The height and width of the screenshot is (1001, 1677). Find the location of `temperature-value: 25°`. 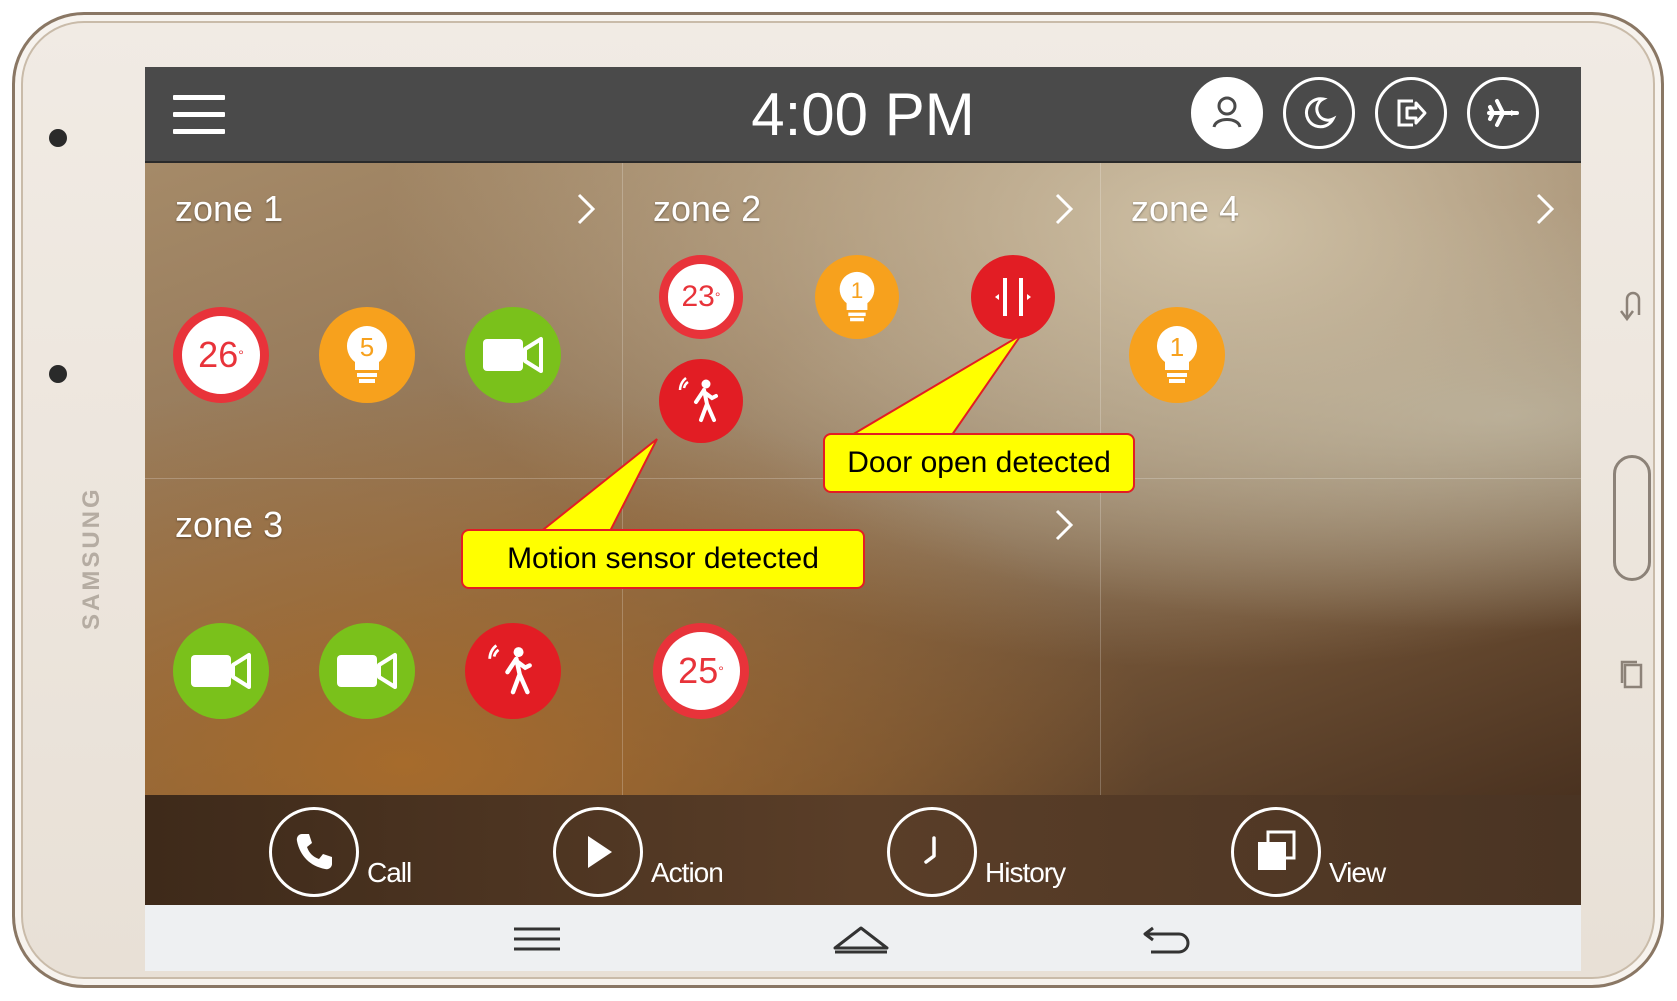

temperature-value: 25° is located at coordinates (701, 670).